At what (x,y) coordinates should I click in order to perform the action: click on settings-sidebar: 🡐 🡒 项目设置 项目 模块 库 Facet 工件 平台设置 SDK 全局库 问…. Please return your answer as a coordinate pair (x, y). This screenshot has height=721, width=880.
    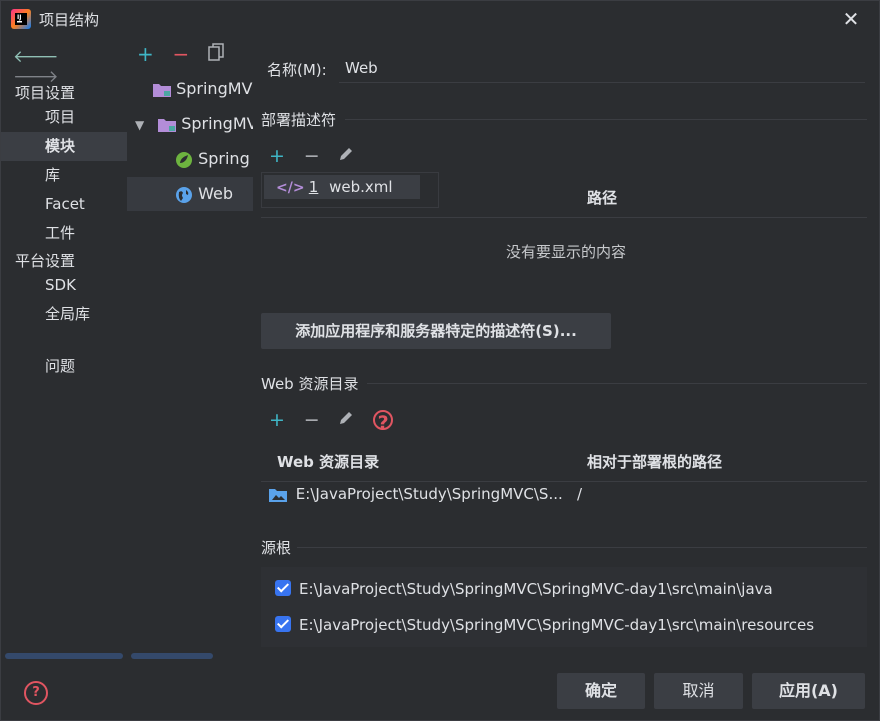
    Looking at the image, I should click on (64, 352).